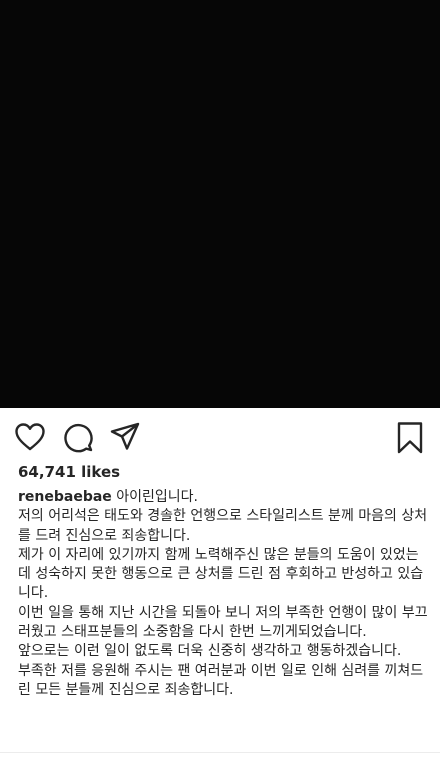 The height and width of the screenshot is (758, 440). What do you see at coordinates (65, 497) in the screenshot?
I see `username-link: renebaebae` at bounding box center [65, 497].